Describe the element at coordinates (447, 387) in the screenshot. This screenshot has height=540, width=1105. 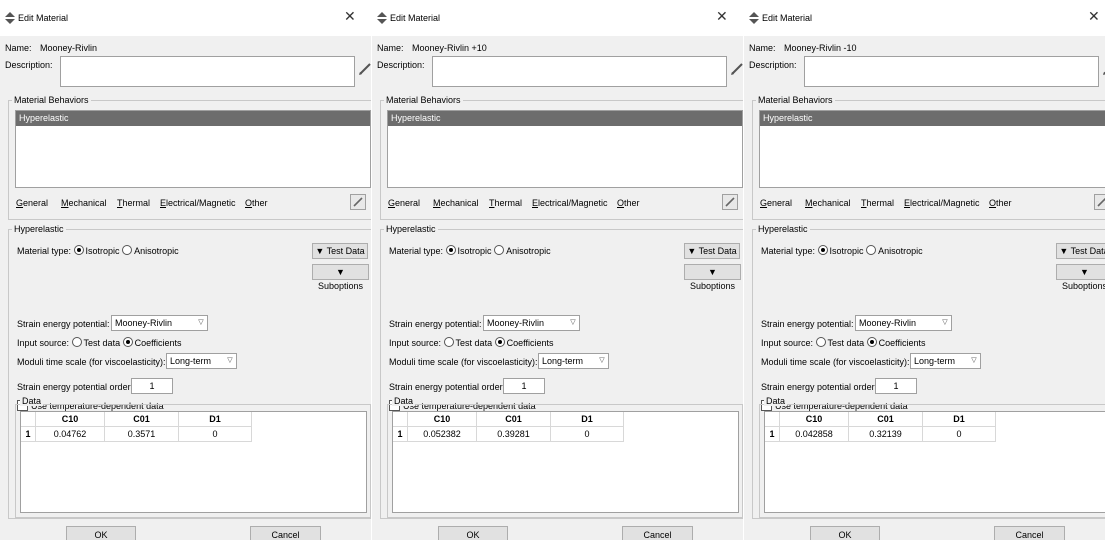
I see `strain-energy-potential-order-label: Strain energy potential order:` at that location.